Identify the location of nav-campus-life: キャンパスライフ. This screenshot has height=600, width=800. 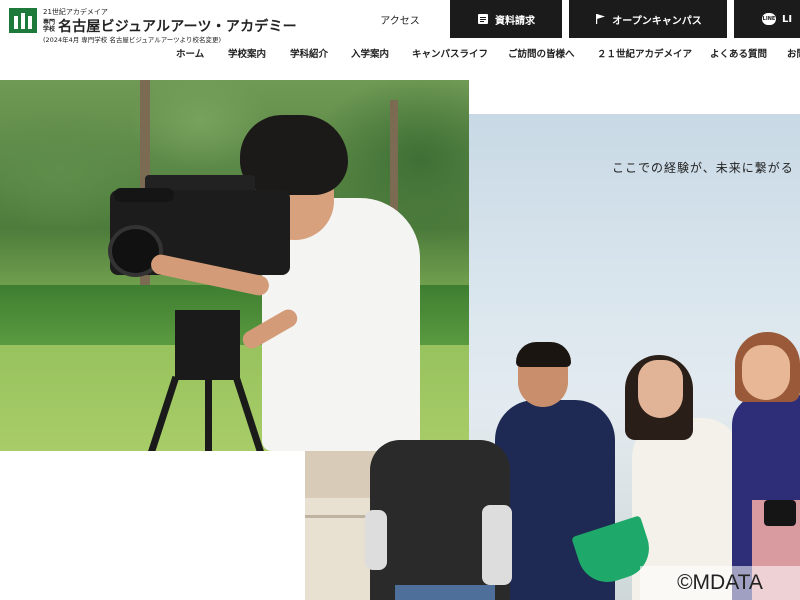
(450, 53).